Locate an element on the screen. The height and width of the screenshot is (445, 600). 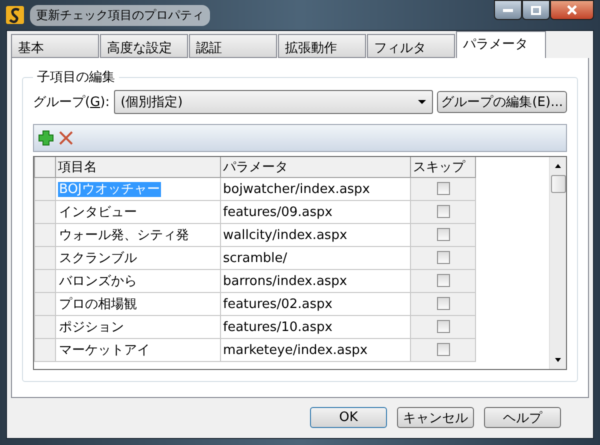
column-header: パラメータ is located at coordinates (315, 167).